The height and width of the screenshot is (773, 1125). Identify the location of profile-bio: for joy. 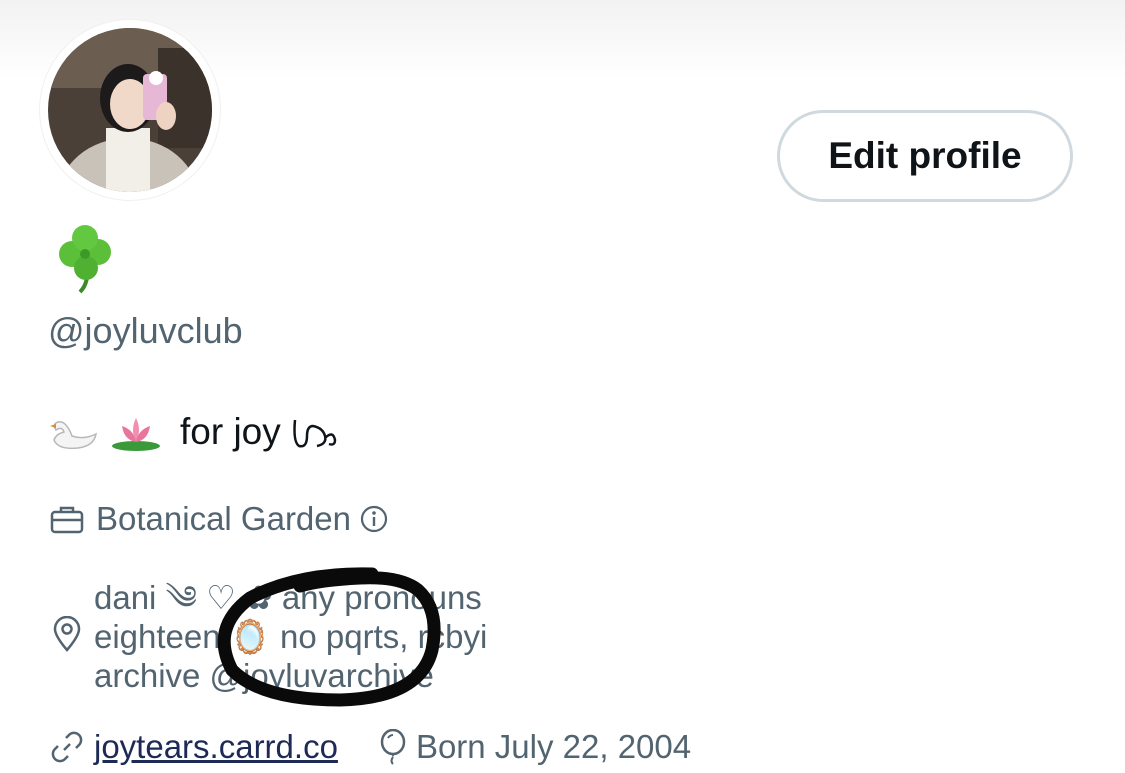
(198, 432).